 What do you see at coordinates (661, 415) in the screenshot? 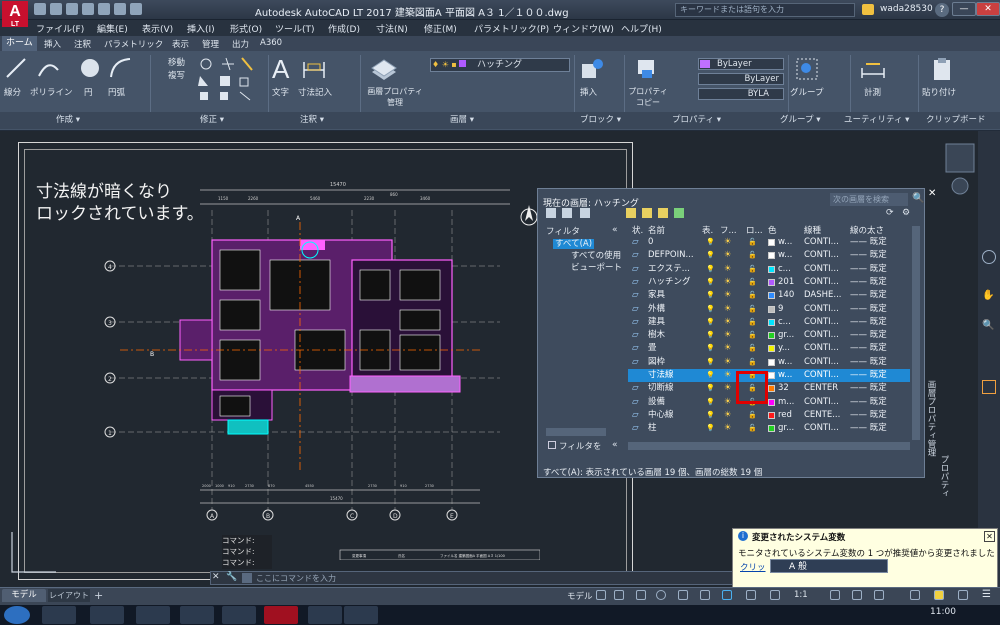
I see `layer-name: 中心線` at bounding box center [661, 415].